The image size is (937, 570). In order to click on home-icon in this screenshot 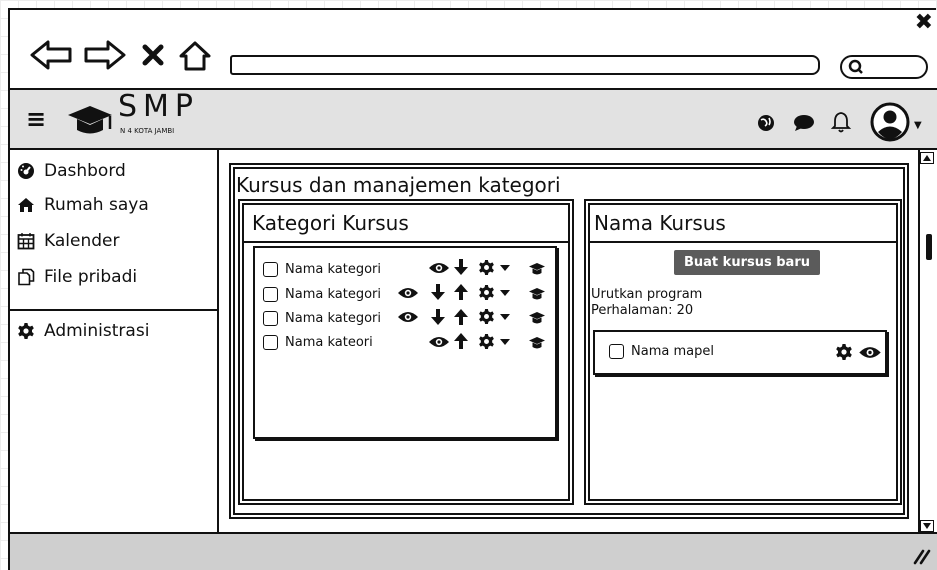, I will do `click(26, 205)`.